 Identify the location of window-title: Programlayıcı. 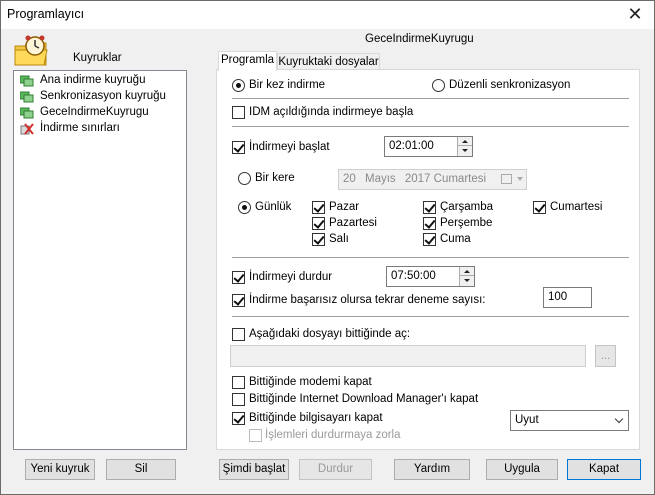
(46, 14).